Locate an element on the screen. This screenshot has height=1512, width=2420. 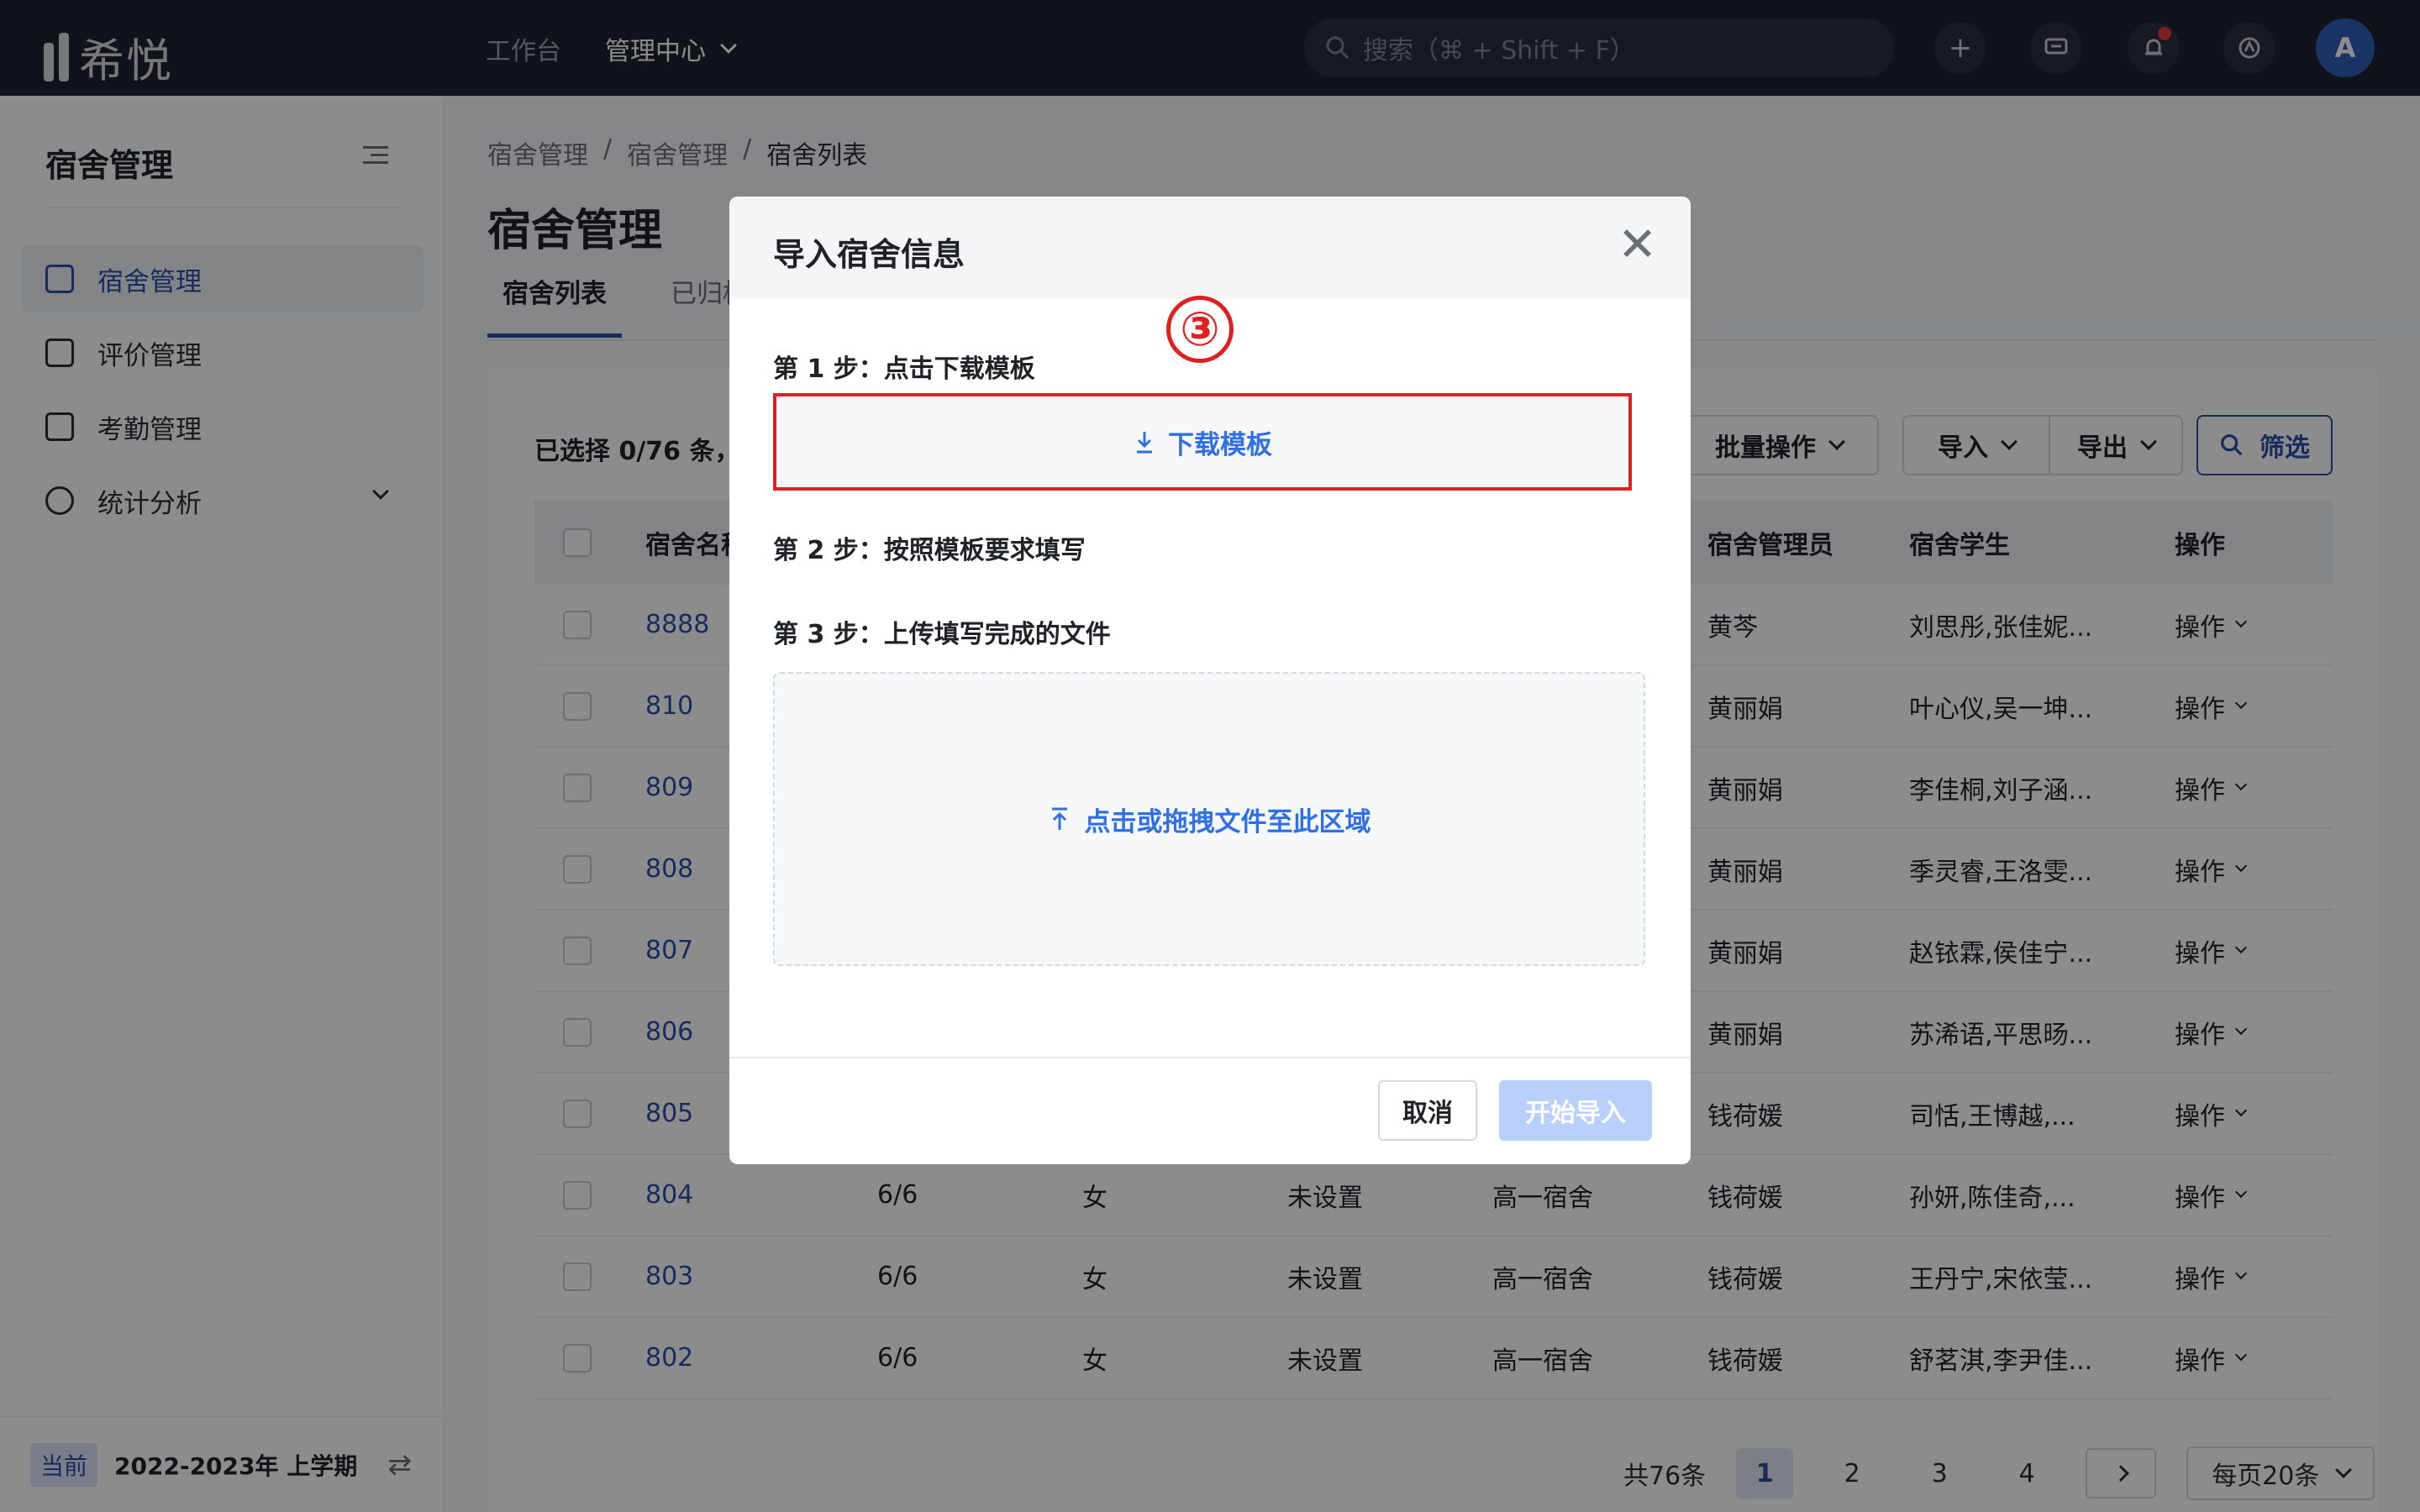
dialog-title: 导入宿舍信息 is located at coordinates (869, 254).